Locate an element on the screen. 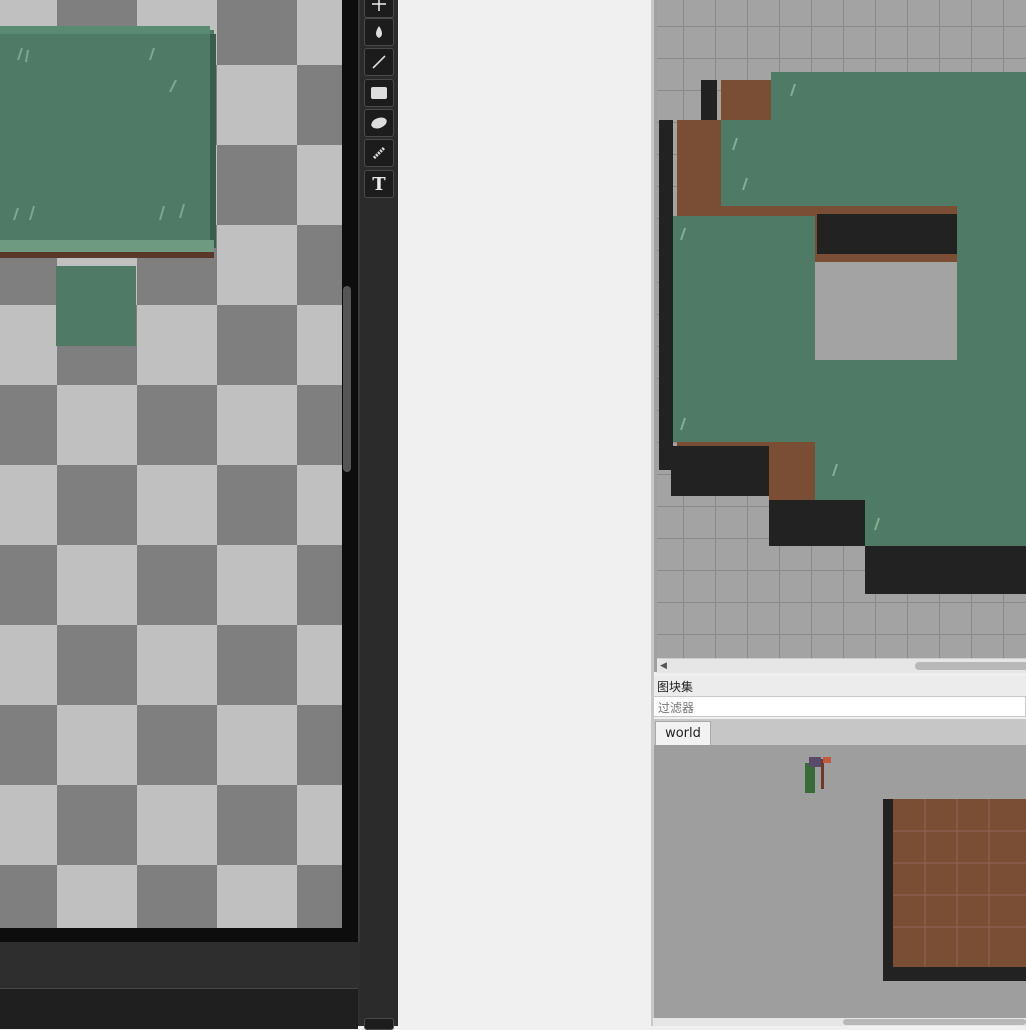 This screenshot has height=1030, width=1026. map-horizontal-scrollbar: ◀ is located at coordinates (841, 665).